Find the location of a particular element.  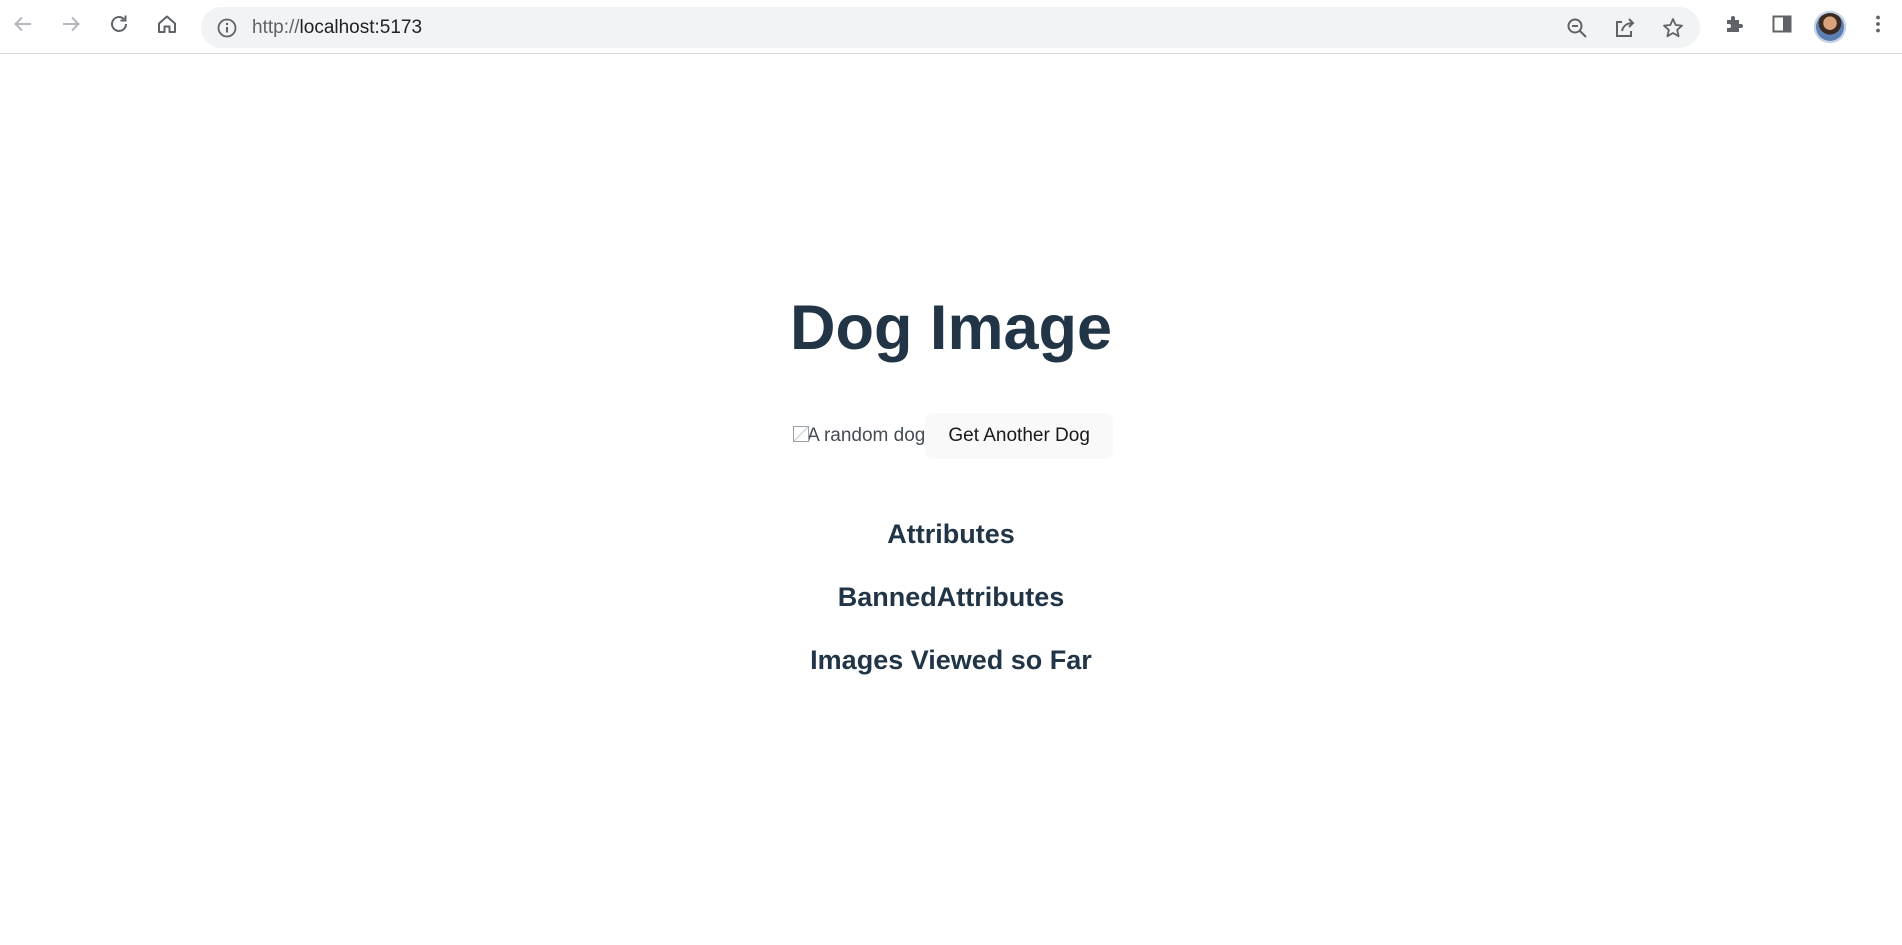

dog-row: A random dog Get Another Dog is located at coordinates (951, 436).